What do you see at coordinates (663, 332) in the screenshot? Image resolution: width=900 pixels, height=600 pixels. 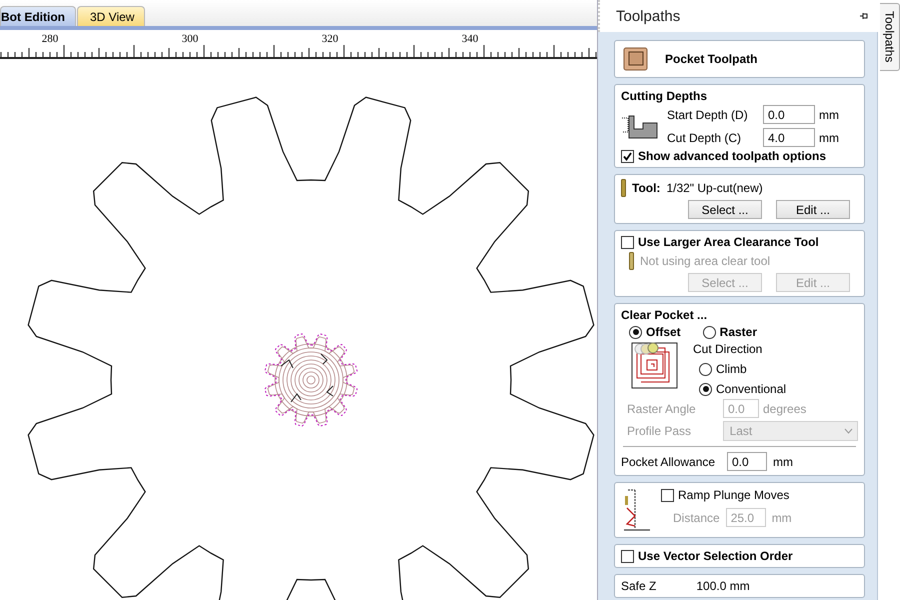 I see `strategy-label: Offset` at bounding box center [663, 332].